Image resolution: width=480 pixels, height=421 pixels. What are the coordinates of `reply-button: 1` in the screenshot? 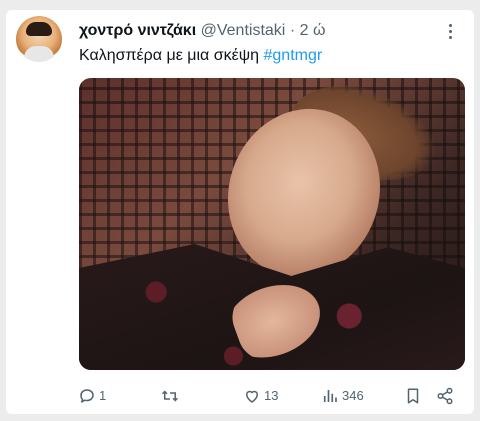 It's located at (92, 396).